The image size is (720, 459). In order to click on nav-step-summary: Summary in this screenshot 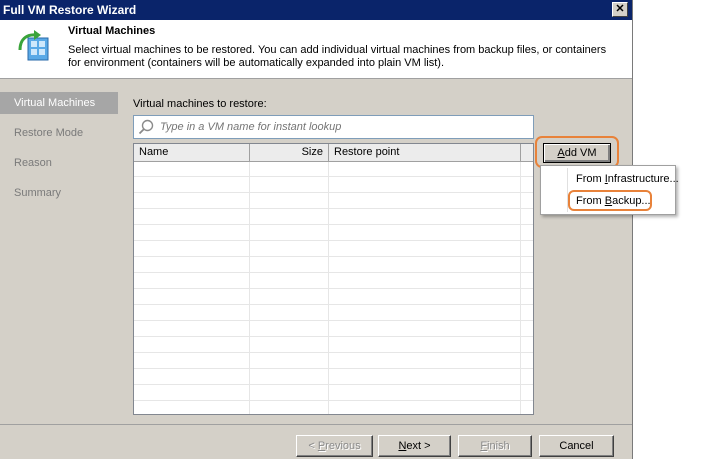, I will do `click(59, 193)`.